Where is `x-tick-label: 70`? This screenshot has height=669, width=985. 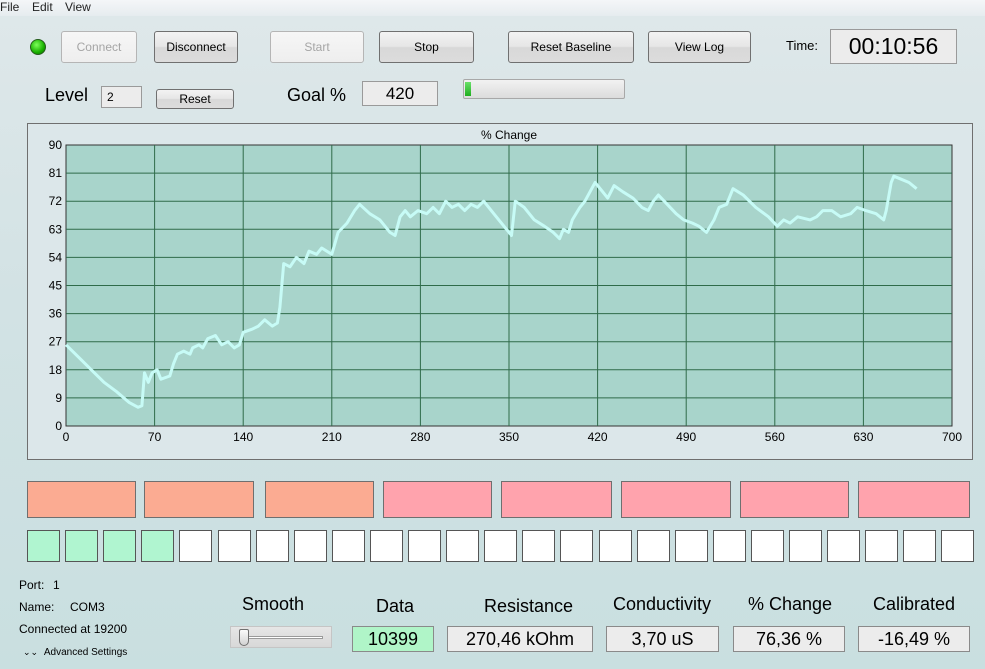
x-tick-label: 70 is located at coordinates (155, 437).